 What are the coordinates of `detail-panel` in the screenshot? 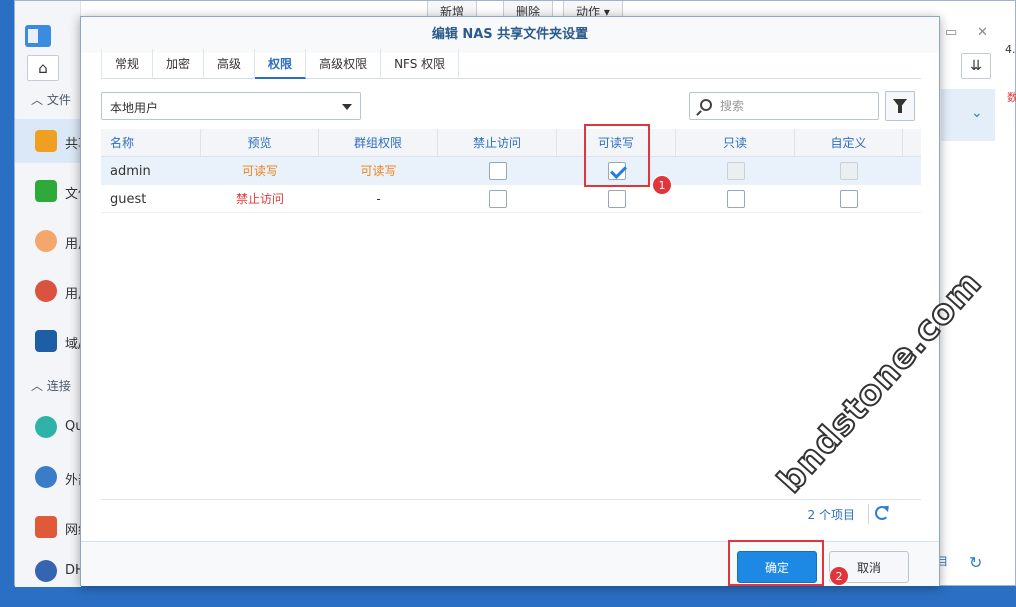 It's located at (968, 115).